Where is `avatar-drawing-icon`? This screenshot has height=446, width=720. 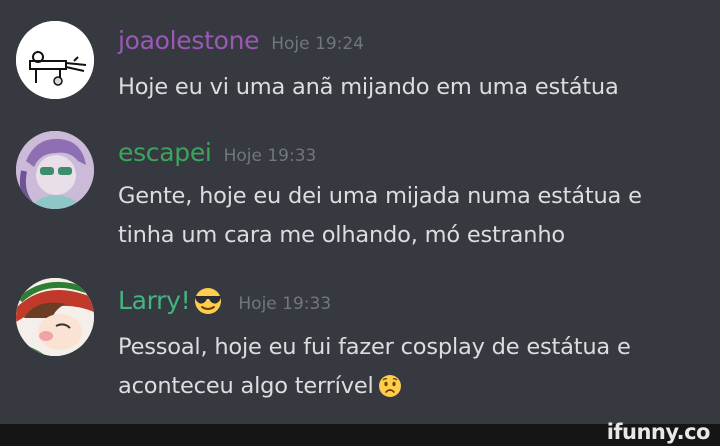
avatar-drawing-icon is located at coordinates (55, 60).